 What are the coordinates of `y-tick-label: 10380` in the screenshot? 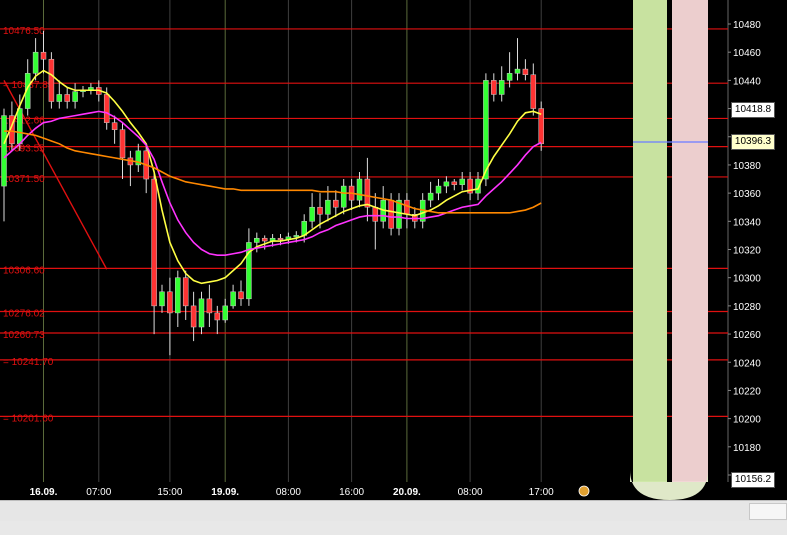 It's located at (747, 166).